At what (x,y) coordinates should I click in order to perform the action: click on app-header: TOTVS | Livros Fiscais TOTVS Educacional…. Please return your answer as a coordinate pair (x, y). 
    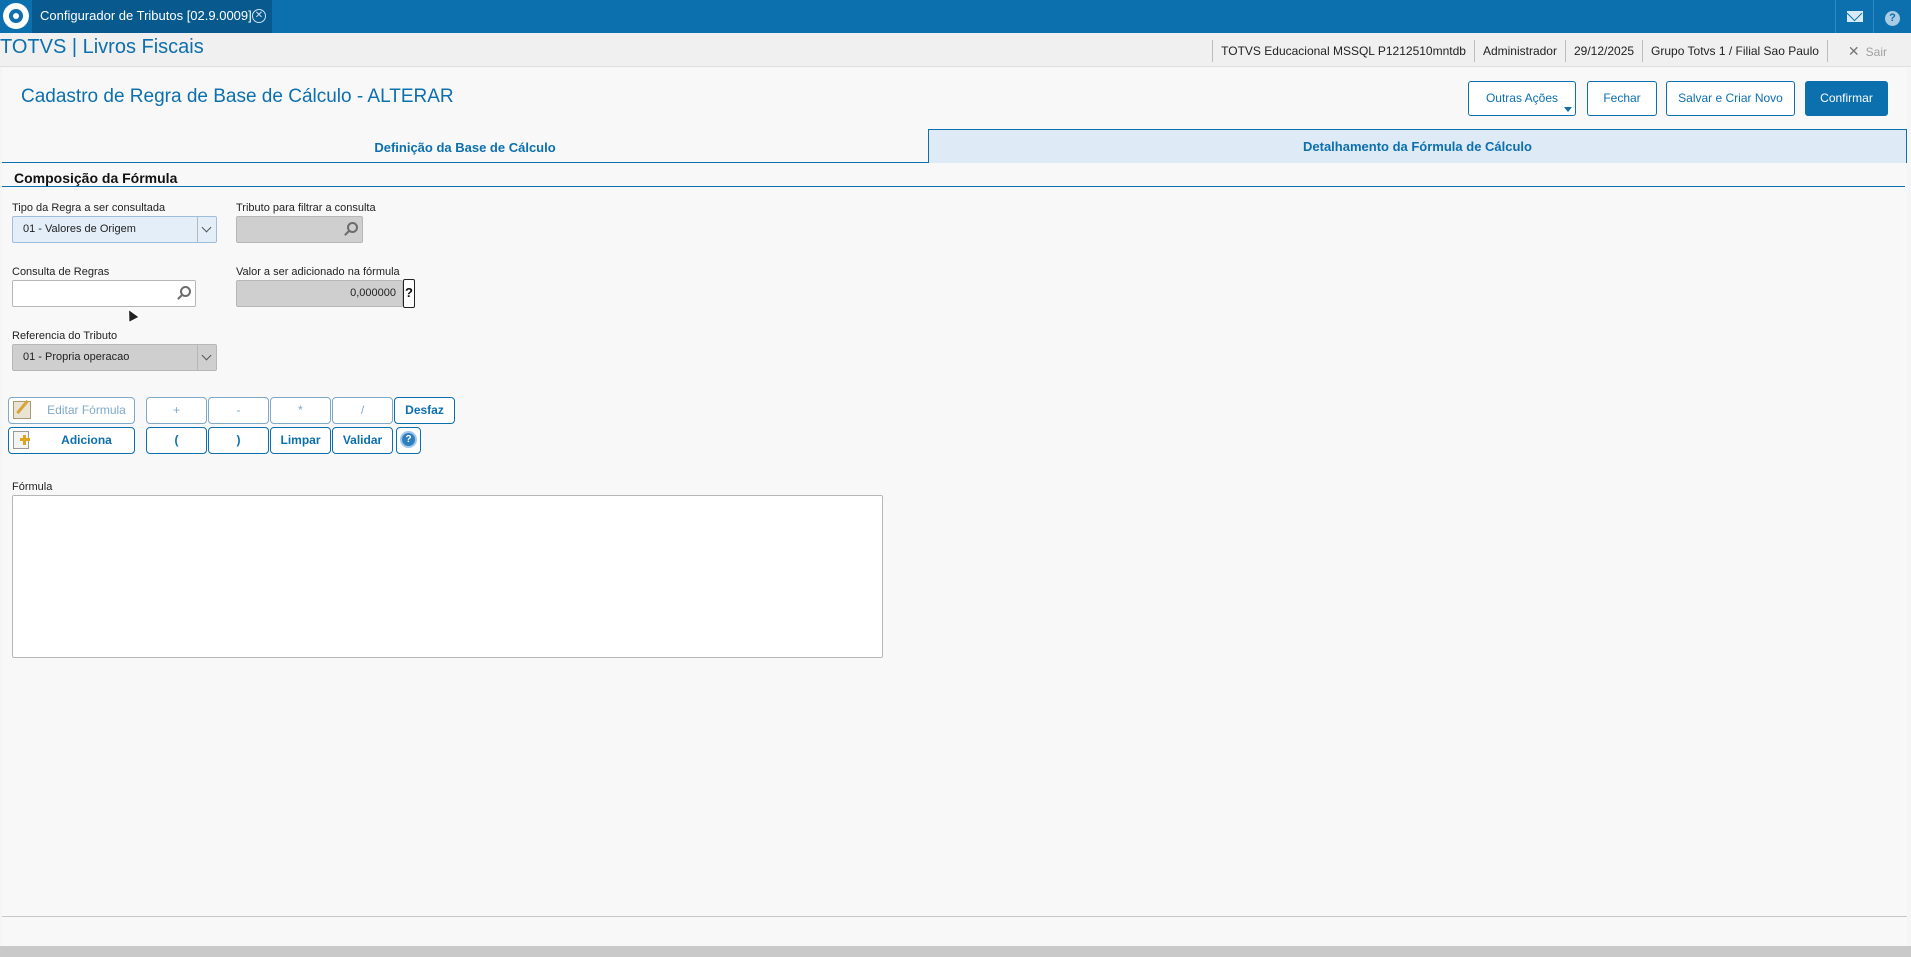
    Looking at the image, I should click on (955, 50).